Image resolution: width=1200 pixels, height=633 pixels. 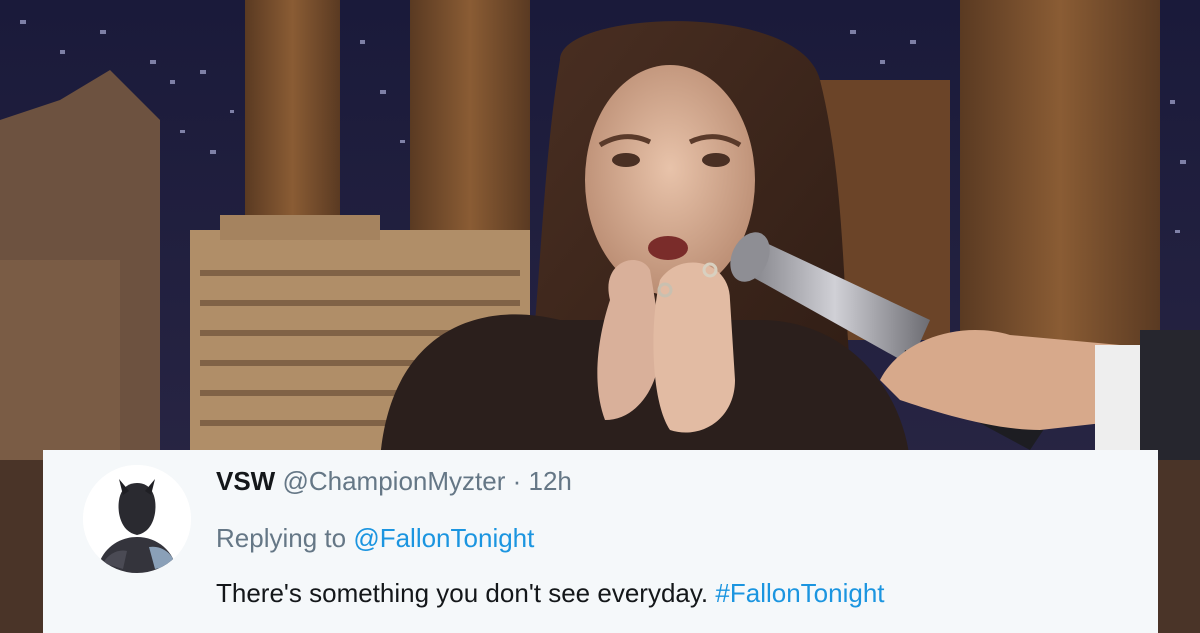 What do you see at coordinates (245, 481) in the screenshot?
I see `display-name: VSW` at bounding box center [245, 481].